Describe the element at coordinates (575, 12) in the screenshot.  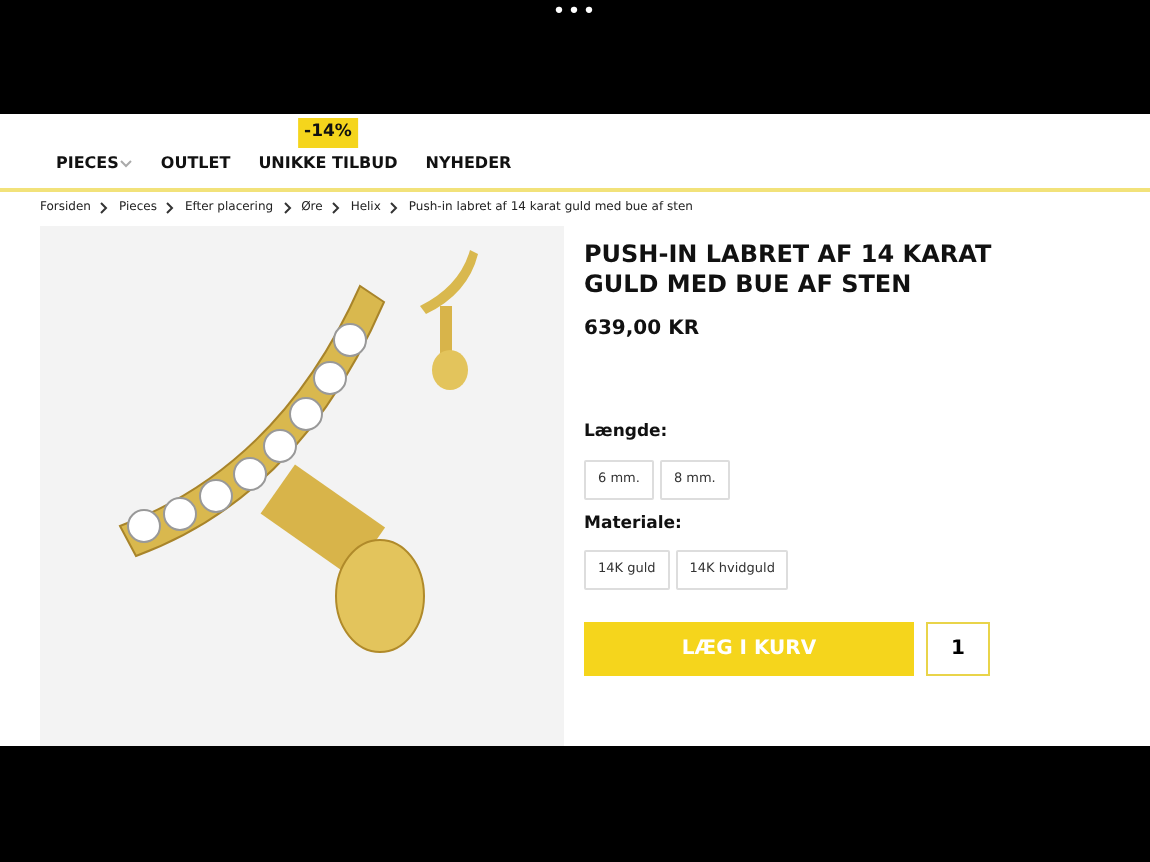
I see `more-dots: •••` at that location.